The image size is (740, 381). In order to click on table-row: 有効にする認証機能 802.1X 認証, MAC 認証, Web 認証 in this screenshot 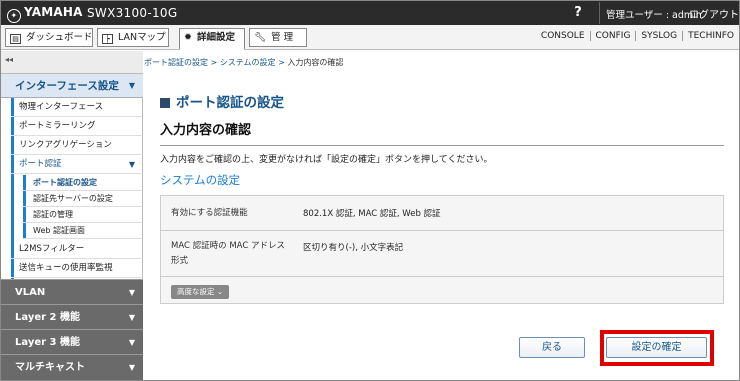, I will do `click(442, 213)`.